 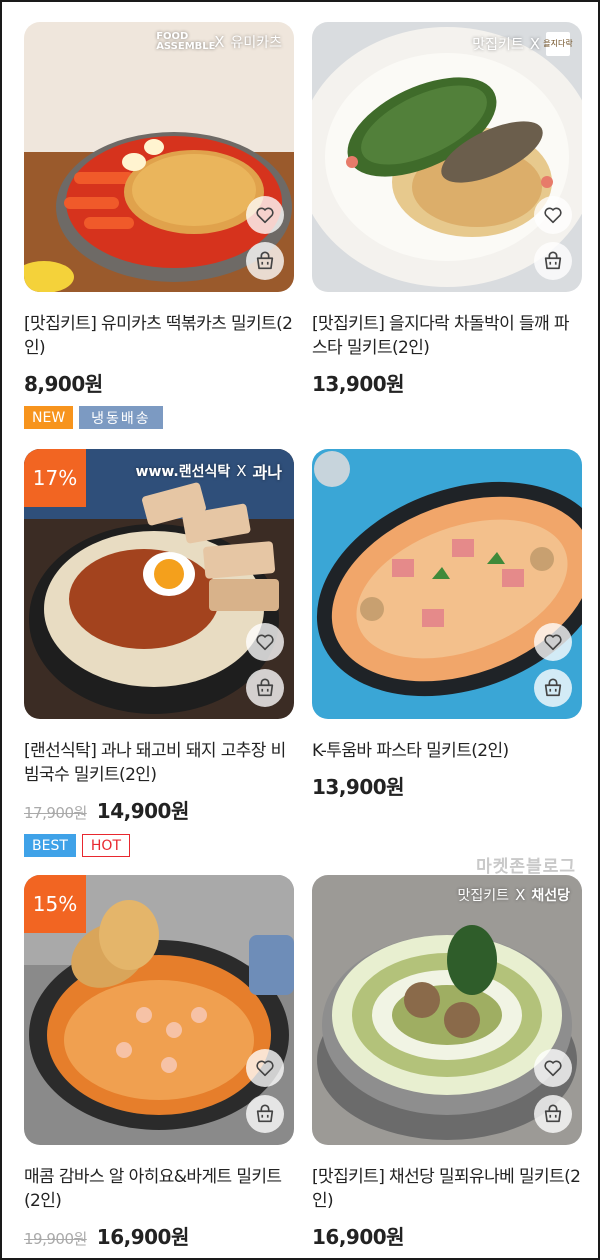 I want to click on sale-price: 14,900원, so click(x=143, y=811).